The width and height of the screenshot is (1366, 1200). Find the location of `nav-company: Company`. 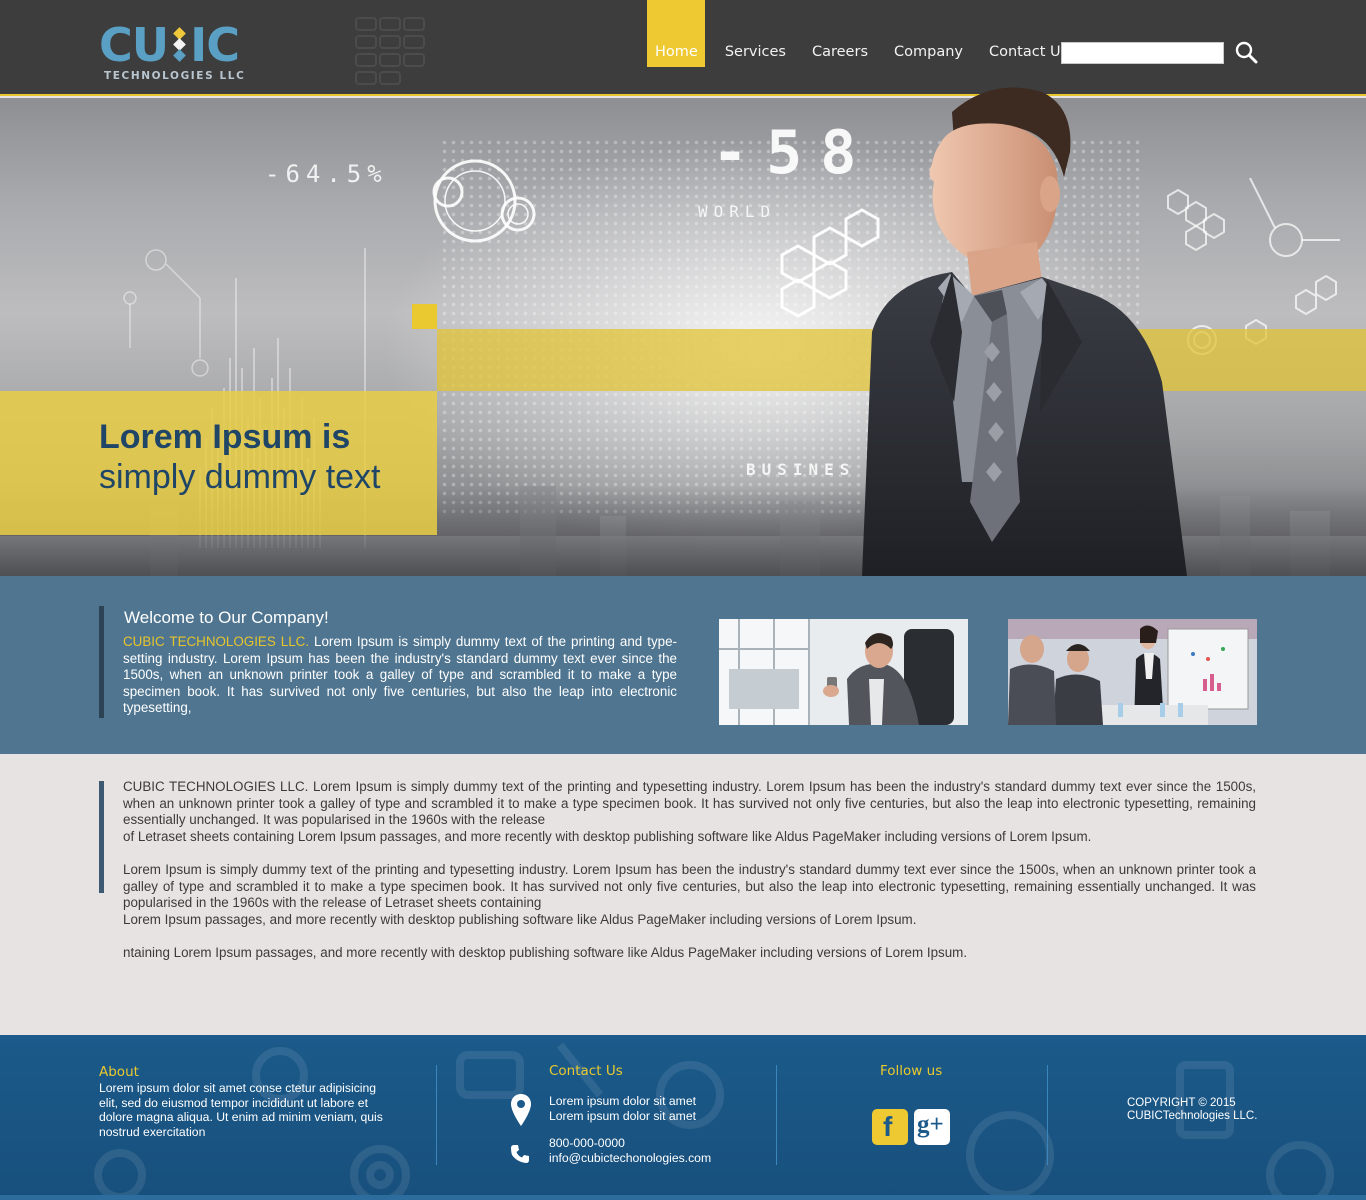

nav-company: Company is located at coordinates (928, 33).